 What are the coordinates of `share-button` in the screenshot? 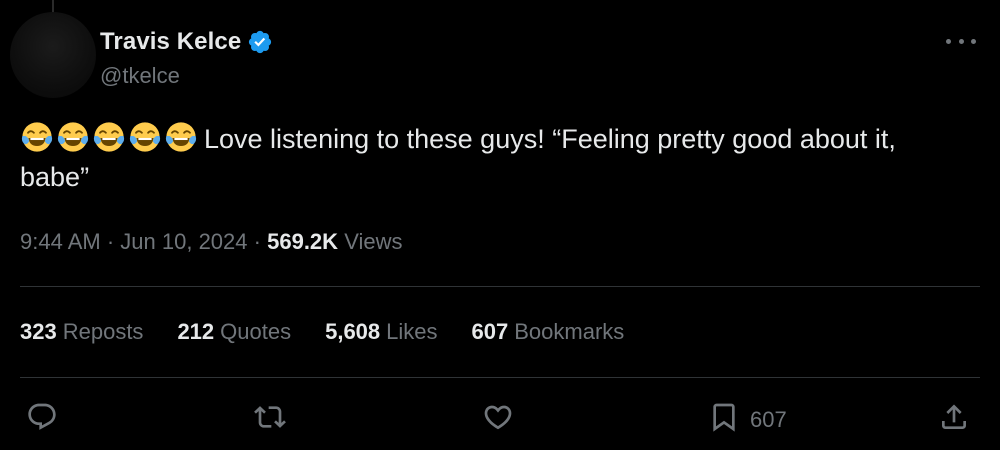 It's located at (954, 420).